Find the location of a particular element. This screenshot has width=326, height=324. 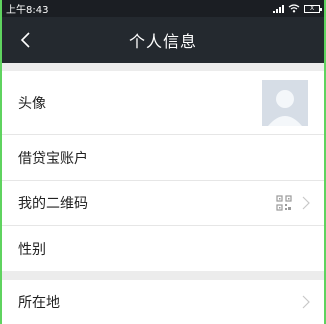

battery-icon: X is located at coordinates (313, 8).